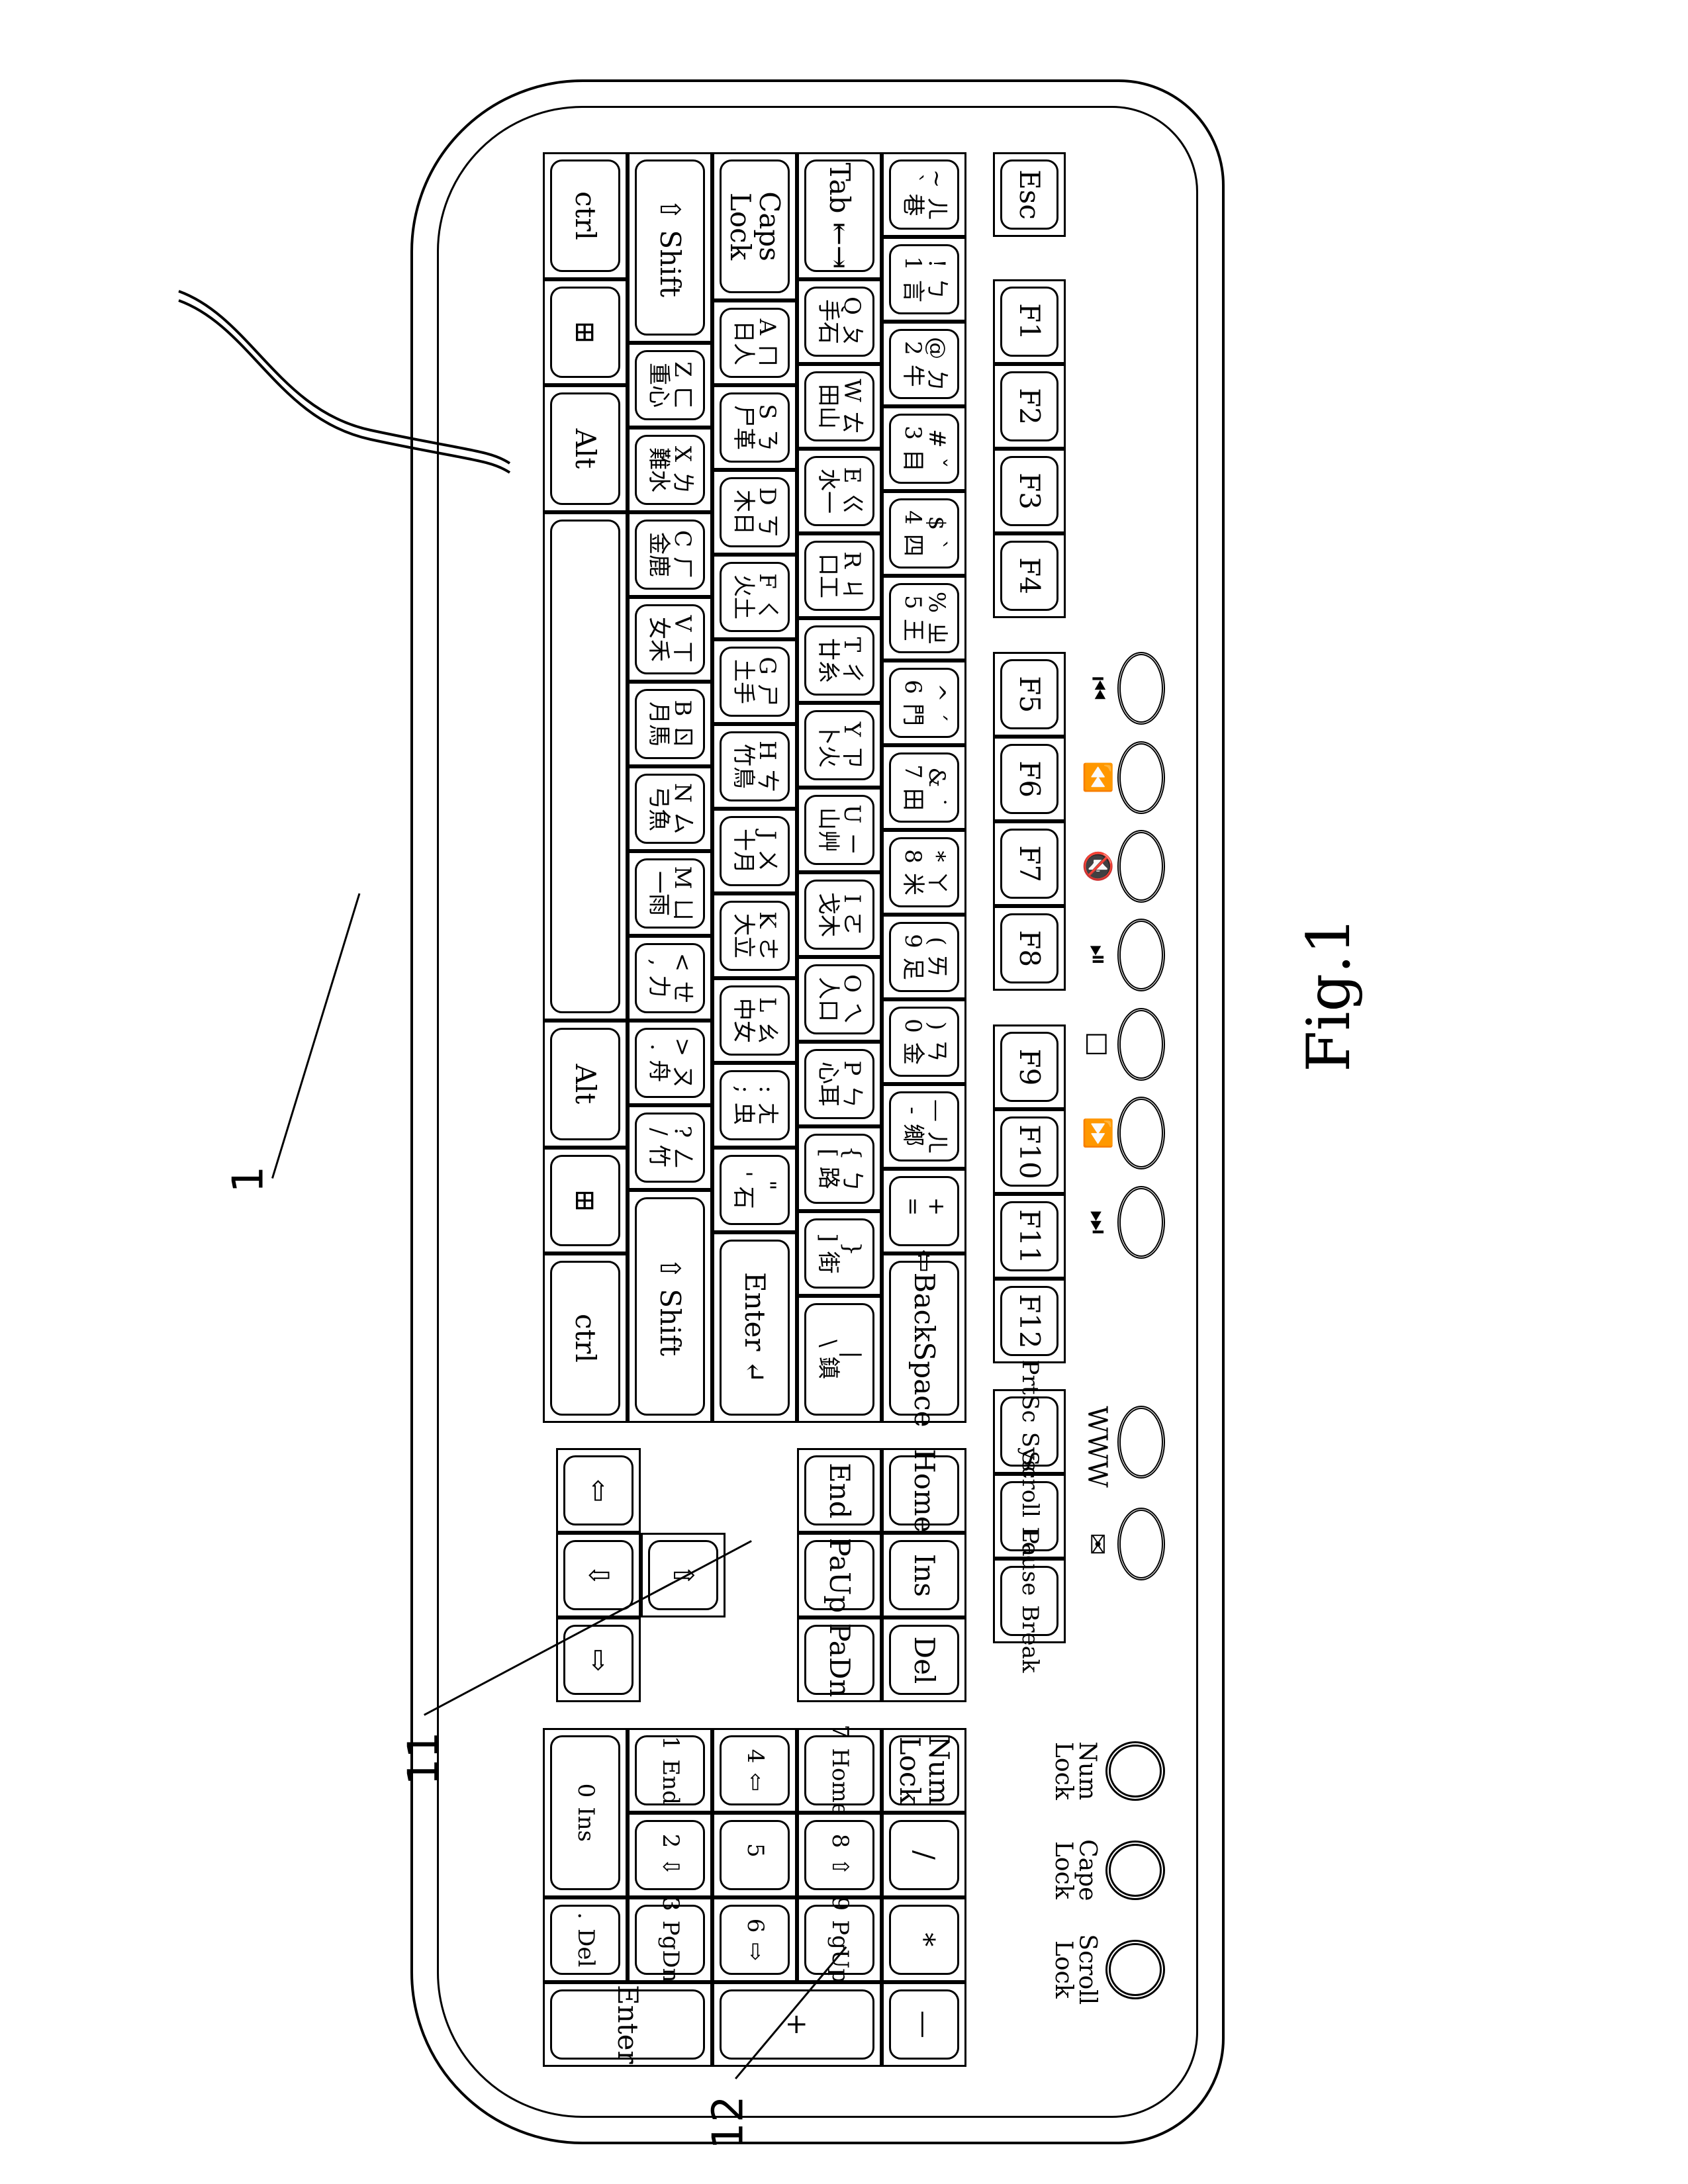 This screenshot has width=1688, height=2184. I want to click on stop-button, so click(1141, 1044).